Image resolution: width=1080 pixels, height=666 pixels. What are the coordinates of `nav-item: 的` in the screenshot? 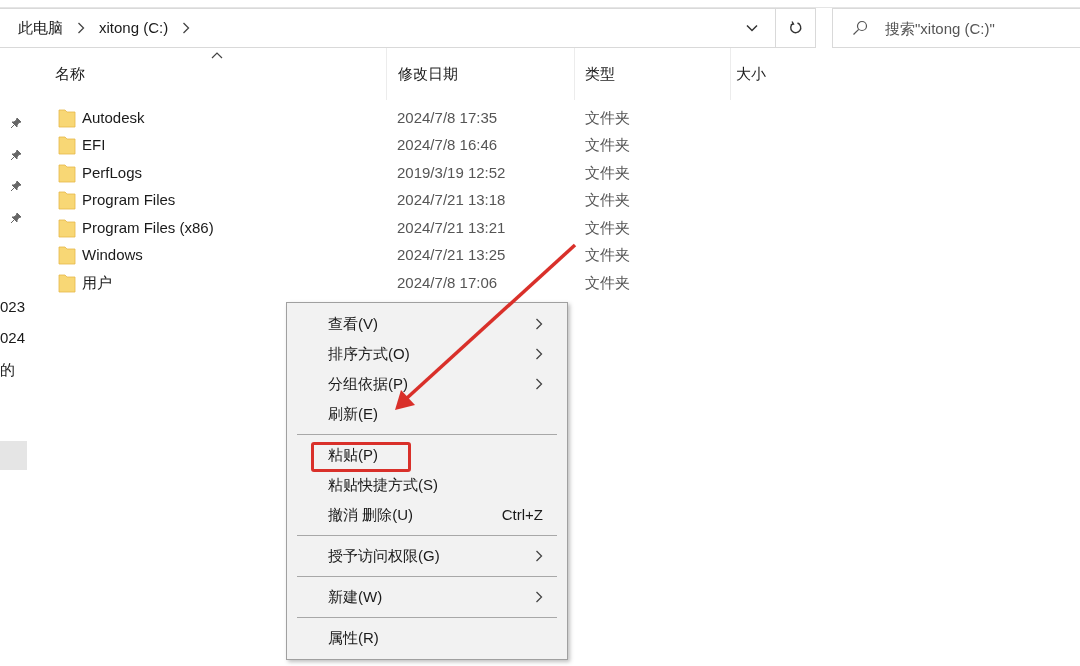 It's located at (7, 369).